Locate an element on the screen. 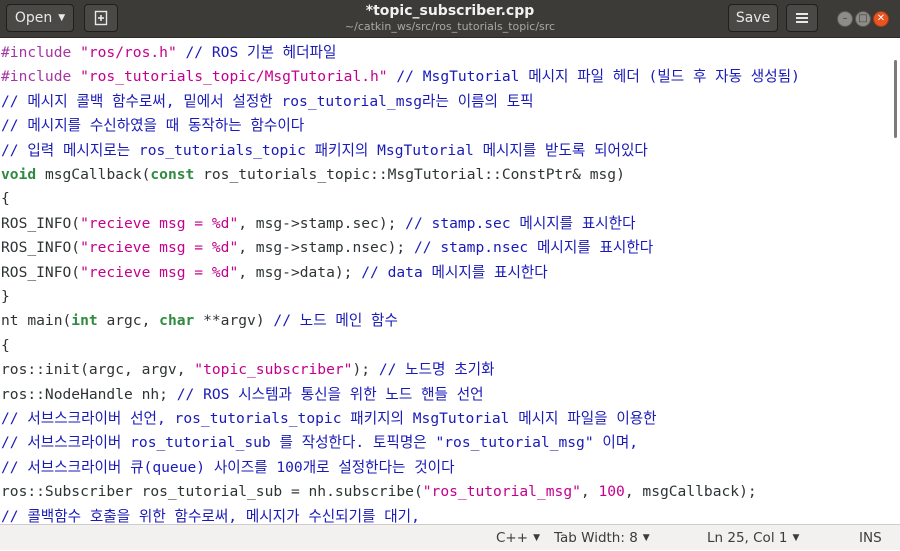  open-button: Open ▼ is located at coordinates (40, 18).